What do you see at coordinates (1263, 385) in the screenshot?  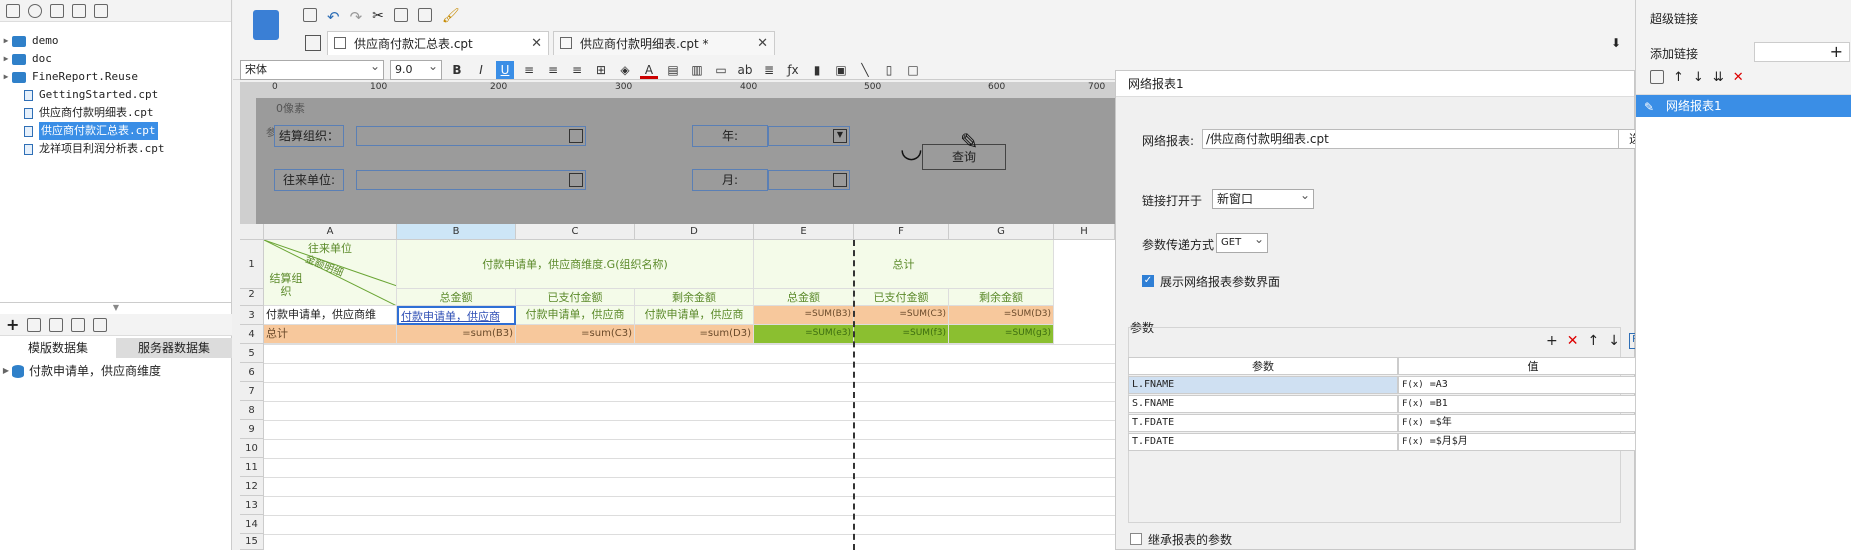 I see `param-name-cell: L.FNAME` at bounding box center [1263, 385].